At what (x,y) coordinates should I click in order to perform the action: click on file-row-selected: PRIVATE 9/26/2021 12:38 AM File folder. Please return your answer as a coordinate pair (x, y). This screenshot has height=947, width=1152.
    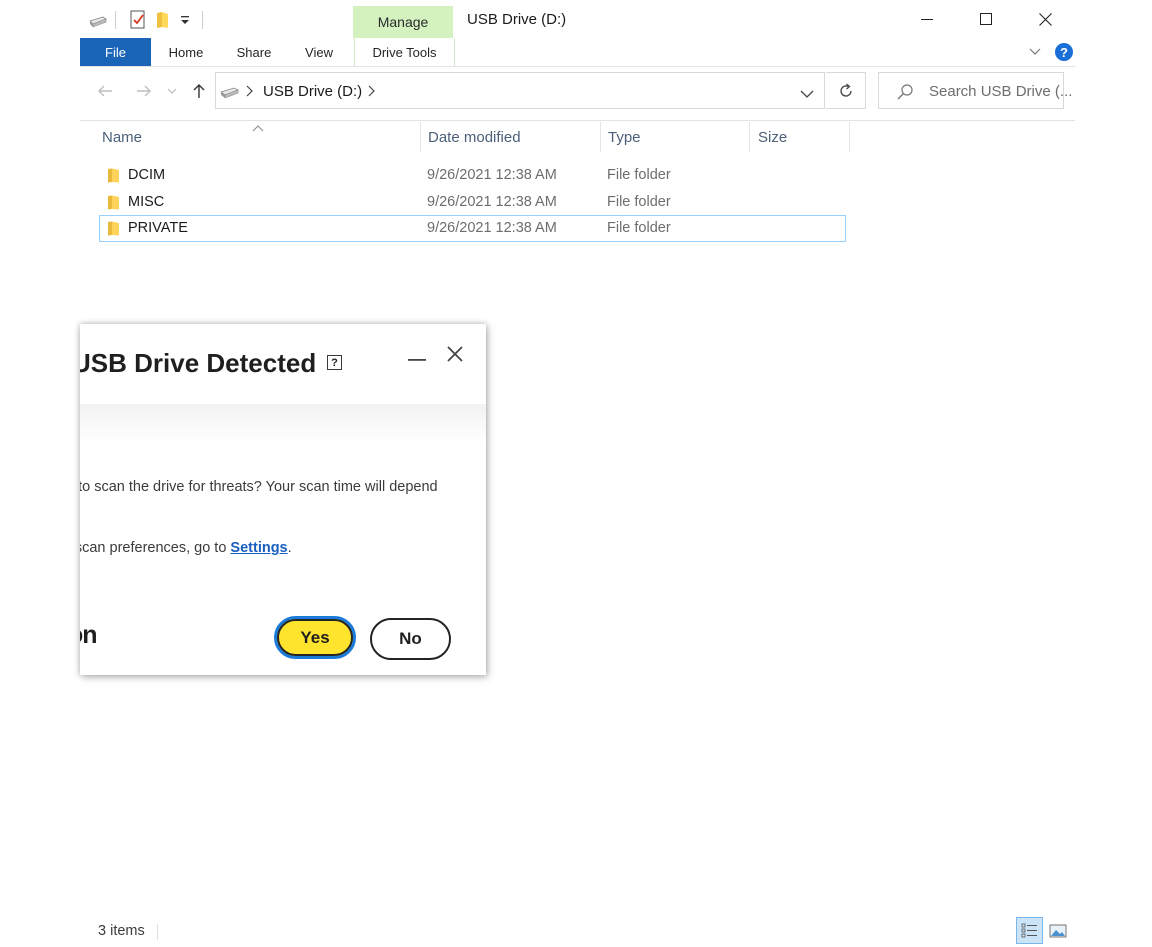
    Looking at the image, I should click on (472, 228).